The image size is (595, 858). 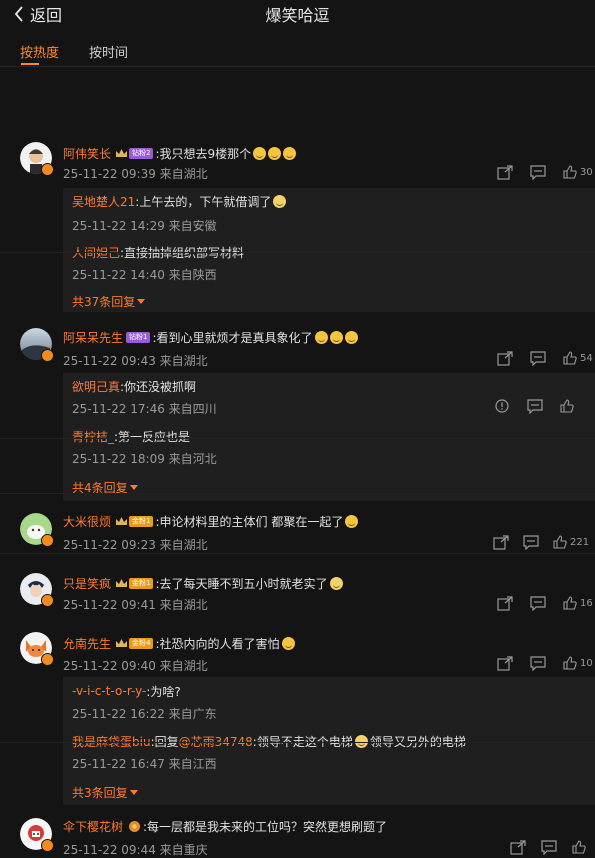 I want to click on comment-text: :社恐内向的人看了害怕, so click(x=217, y=643).